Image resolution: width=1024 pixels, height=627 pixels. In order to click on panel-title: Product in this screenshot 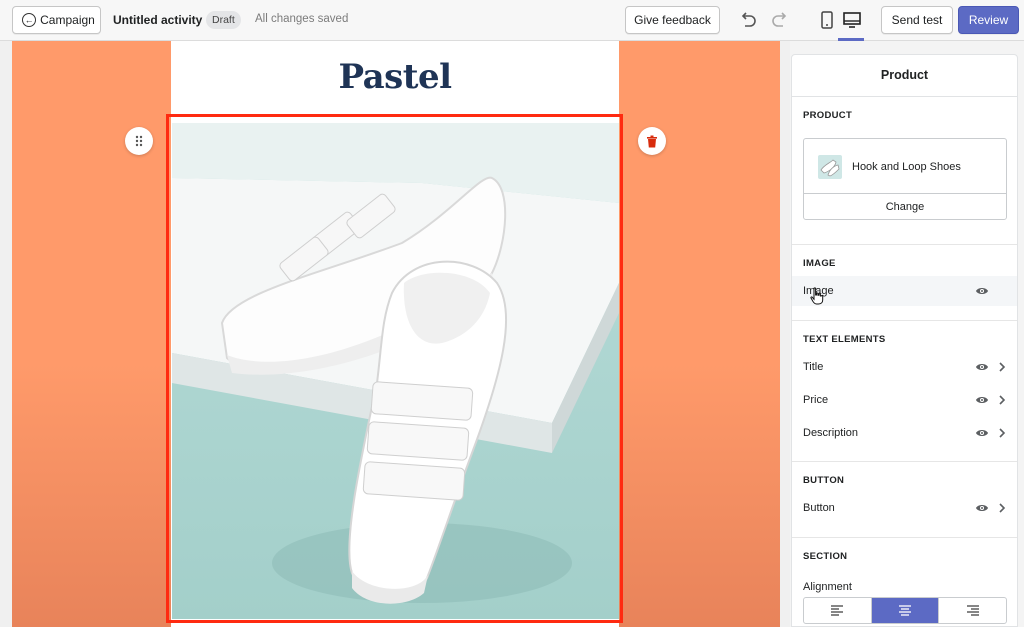, I will do `click(904, 76)`.